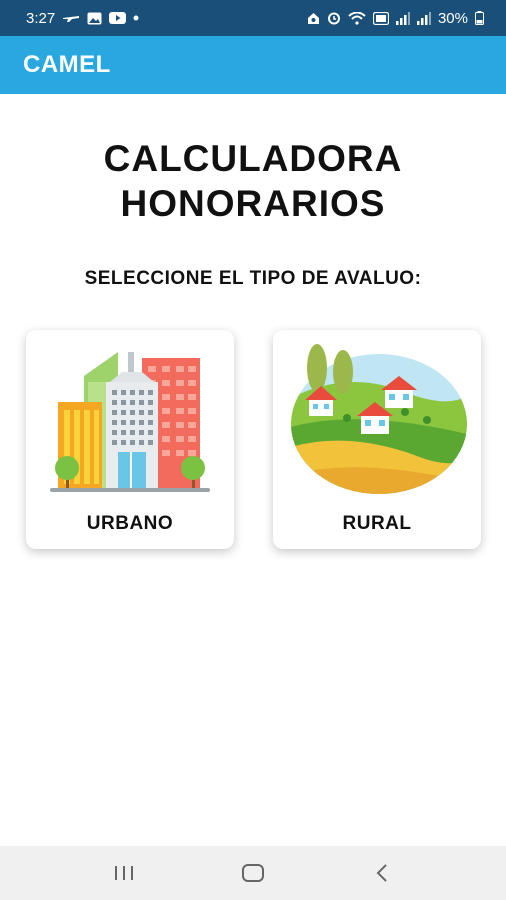  What do you see at coordinates (253, 181) in the screenshot?
I see `page-title: CALCULADORA HONORARIOS` at bounding box center [253, 181].